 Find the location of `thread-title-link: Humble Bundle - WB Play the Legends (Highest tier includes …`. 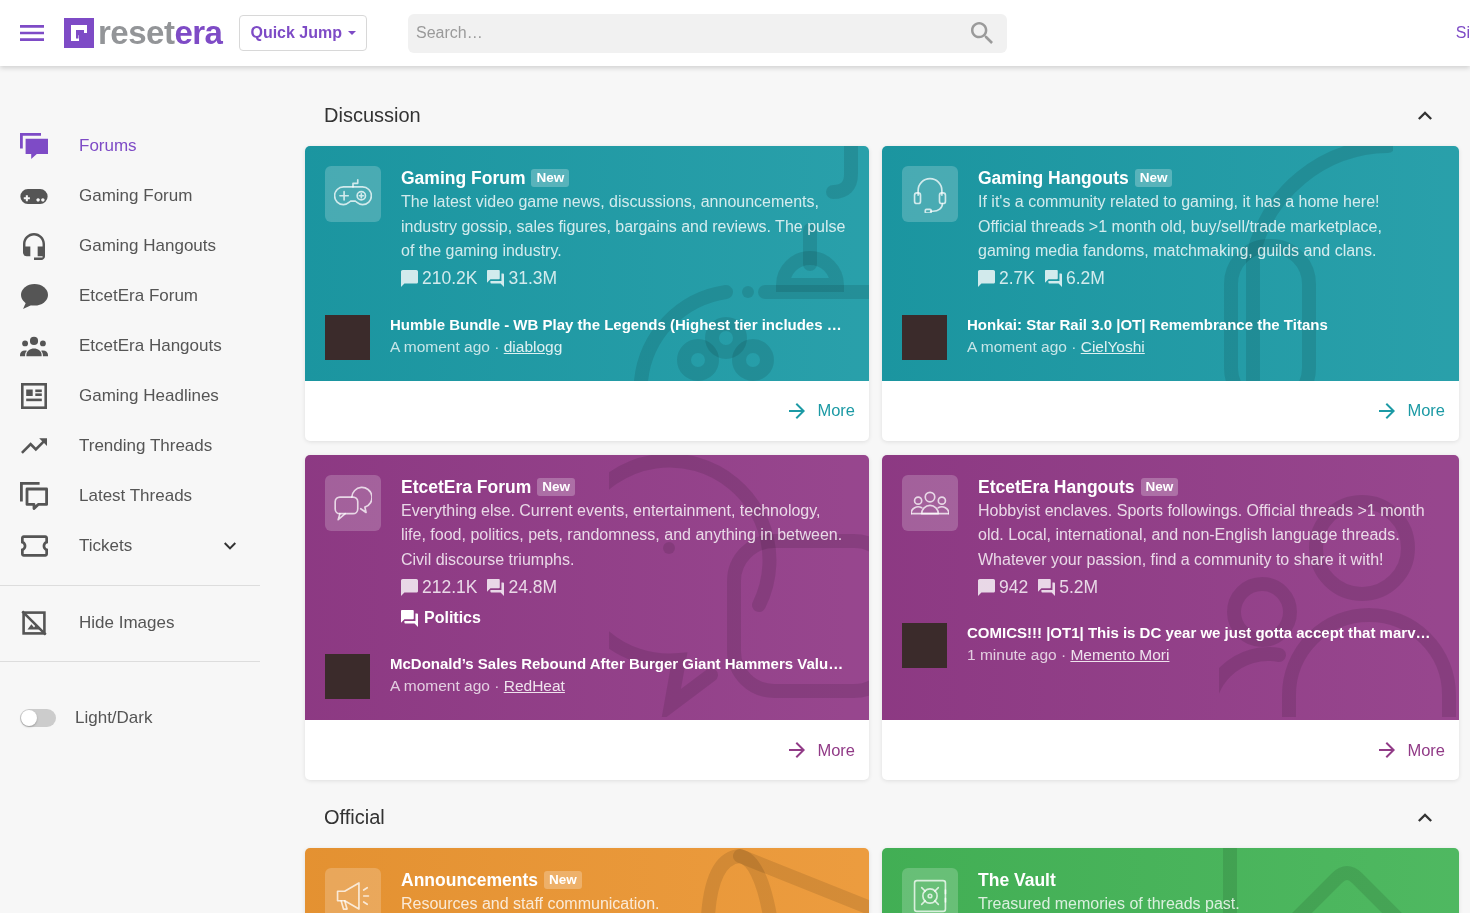

thread-title-link: Humble Bundle - WB Play the Legends (Highest tier includes … is located at coordinates (616, 324).